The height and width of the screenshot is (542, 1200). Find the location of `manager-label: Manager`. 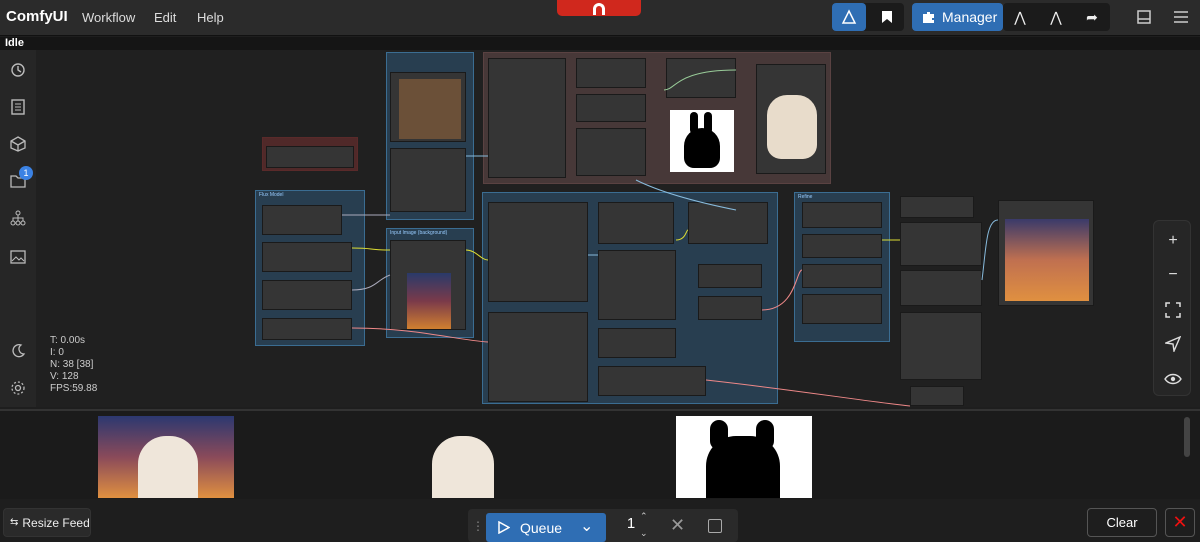

manager-label: Manager is located at coordinates (970, 17).